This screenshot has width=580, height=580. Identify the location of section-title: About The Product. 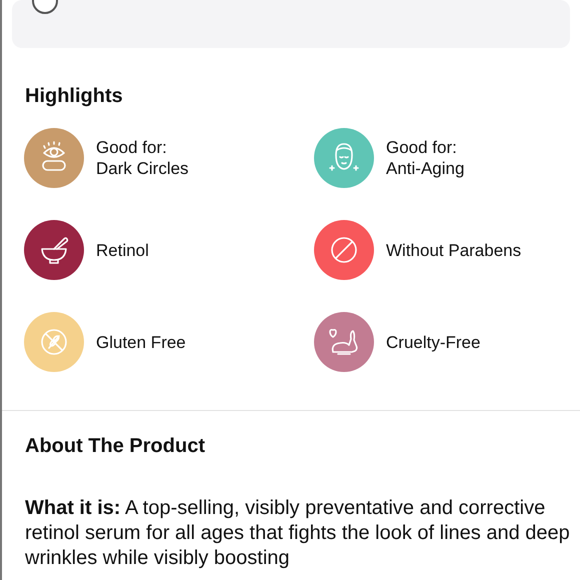
(115, 446).